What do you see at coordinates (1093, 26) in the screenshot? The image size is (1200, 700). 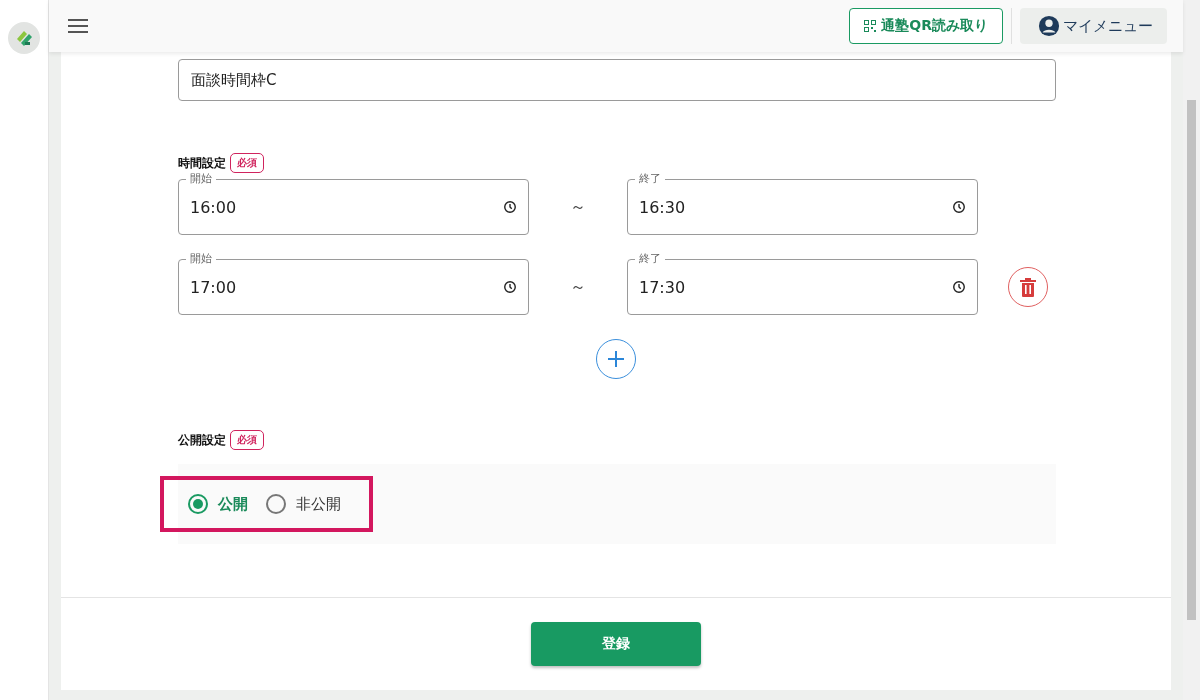 I see `my-menu-button: マイメニュー` at bounding box center [1093, 26].